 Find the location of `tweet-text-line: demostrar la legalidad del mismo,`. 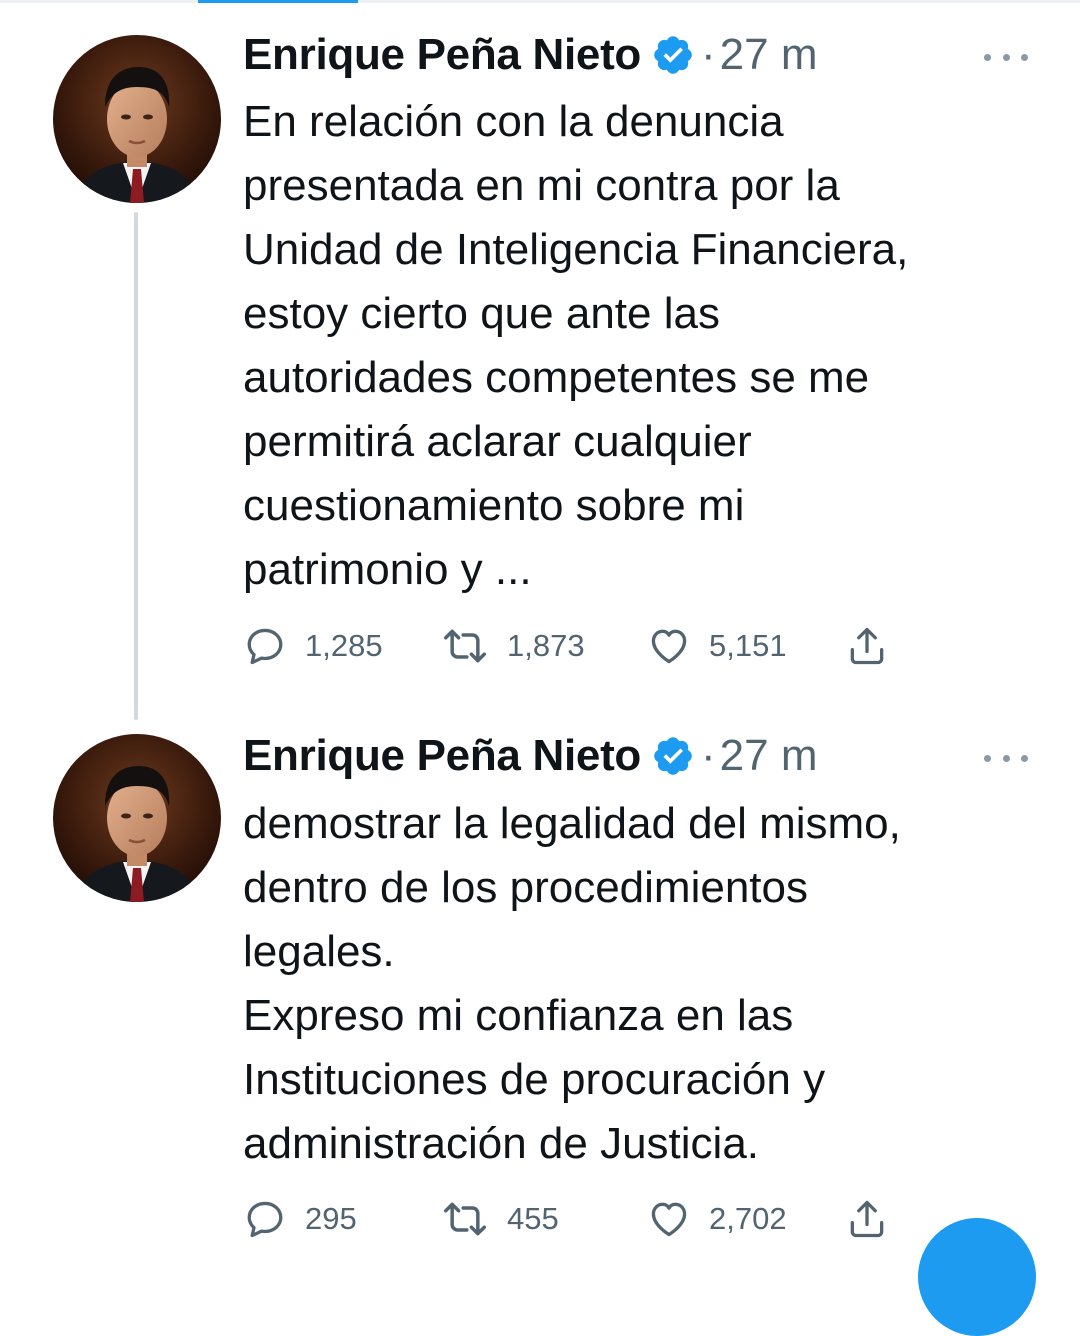

tweet-text-line: demostrar la legalidad del mismo, is located at coordinates (572, 823).